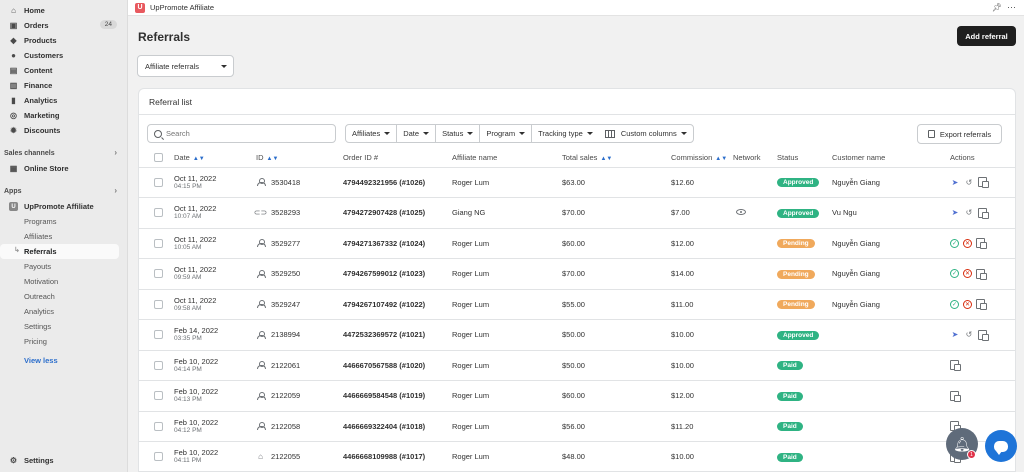 The height and width of the screenshot is (472, 1024). What do you see at coordinates (63, 341) in the screenshot?
I see `sidebar-subitem-pricing: Pricing` at bounding box center [63, 341].